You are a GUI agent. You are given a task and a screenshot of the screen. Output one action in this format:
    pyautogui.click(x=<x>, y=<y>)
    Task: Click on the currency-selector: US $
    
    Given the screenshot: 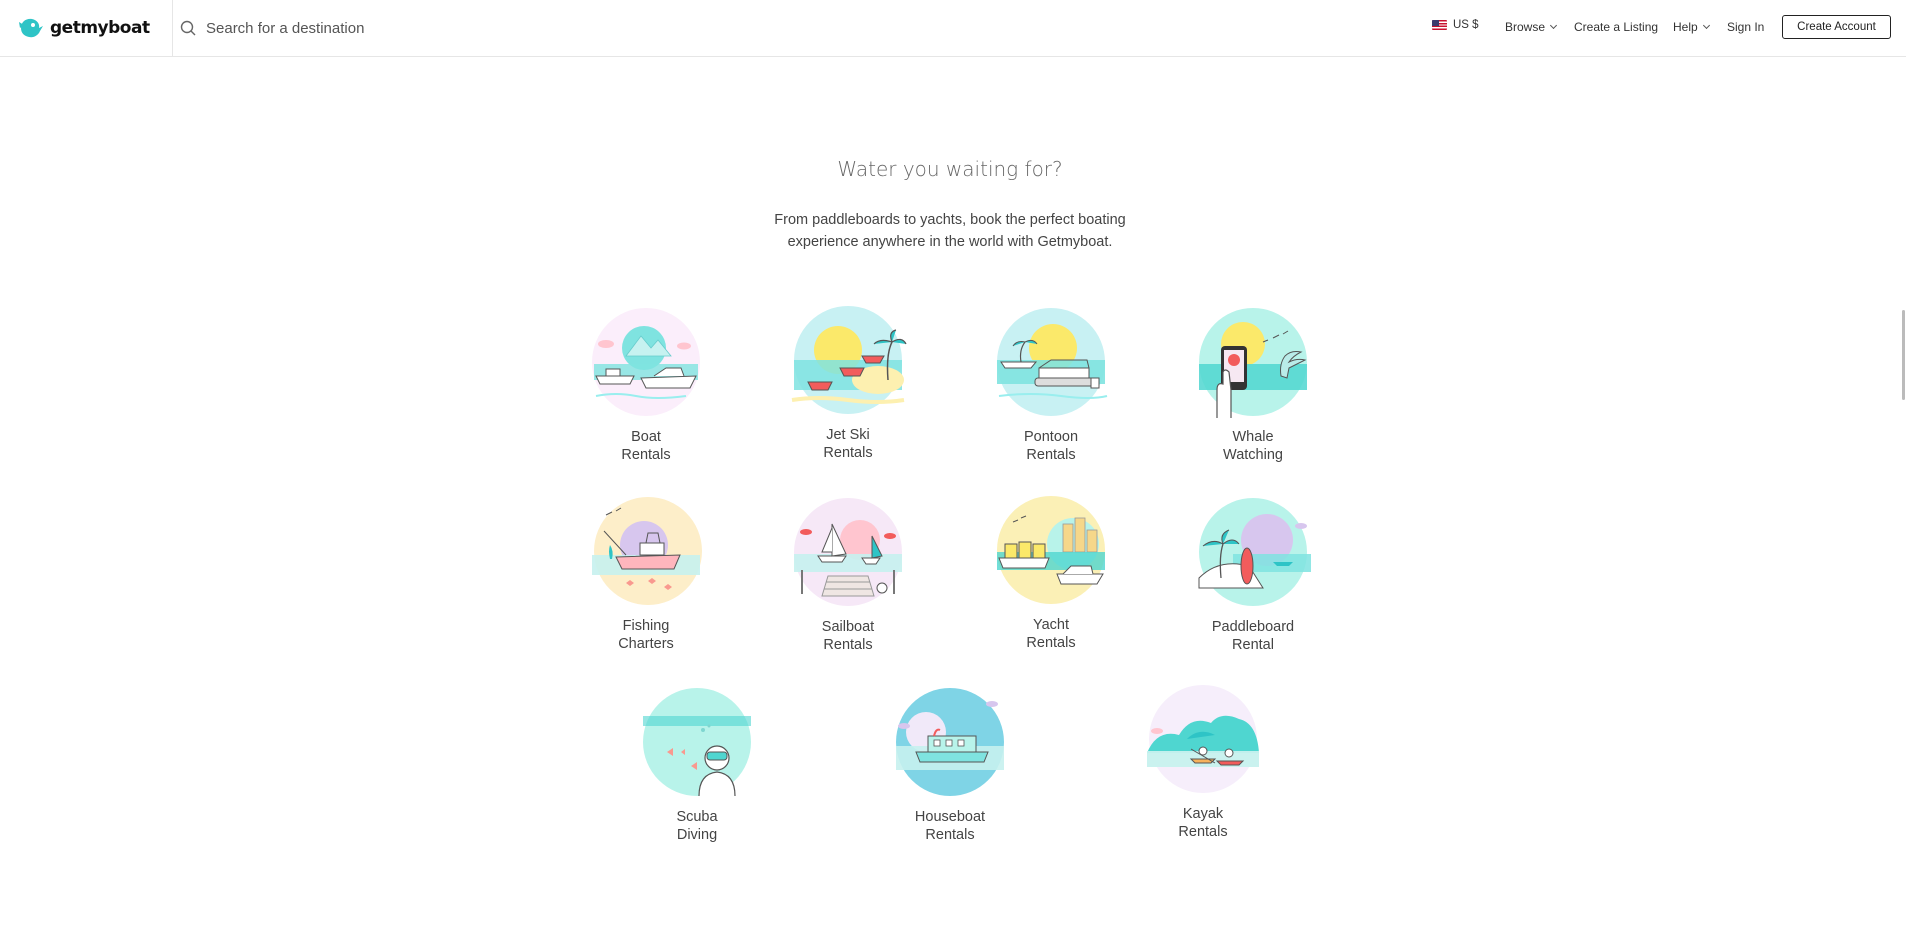 What is the action you would take?
    pyautogui.click(x=1455, y=25)
    